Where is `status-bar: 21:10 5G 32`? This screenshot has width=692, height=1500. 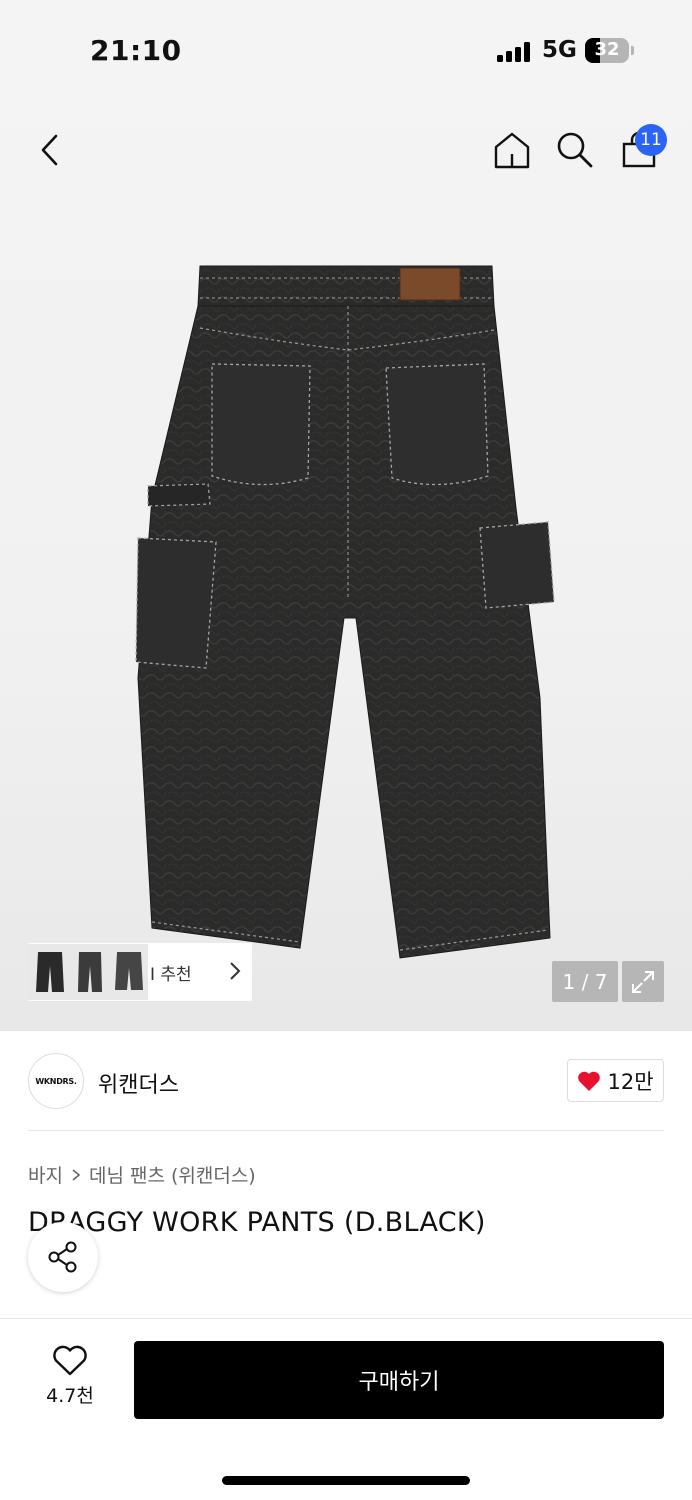
status-bar: 21:10 5G 32 is located at coordinates (346, 50).